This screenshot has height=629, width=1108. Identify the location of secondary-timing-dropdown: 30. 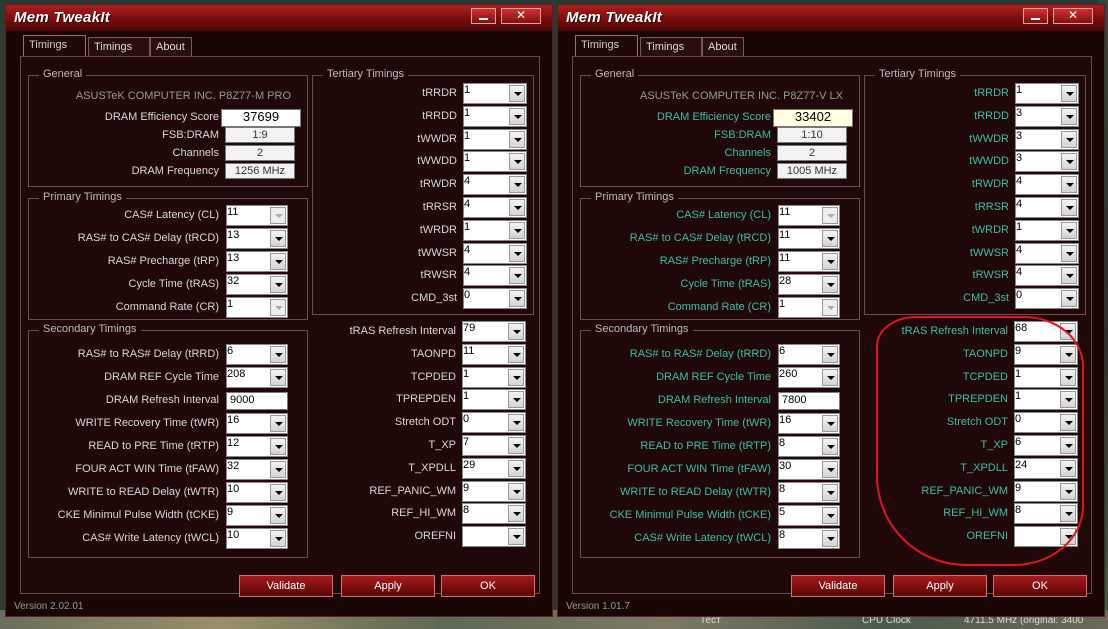
(809, 469).